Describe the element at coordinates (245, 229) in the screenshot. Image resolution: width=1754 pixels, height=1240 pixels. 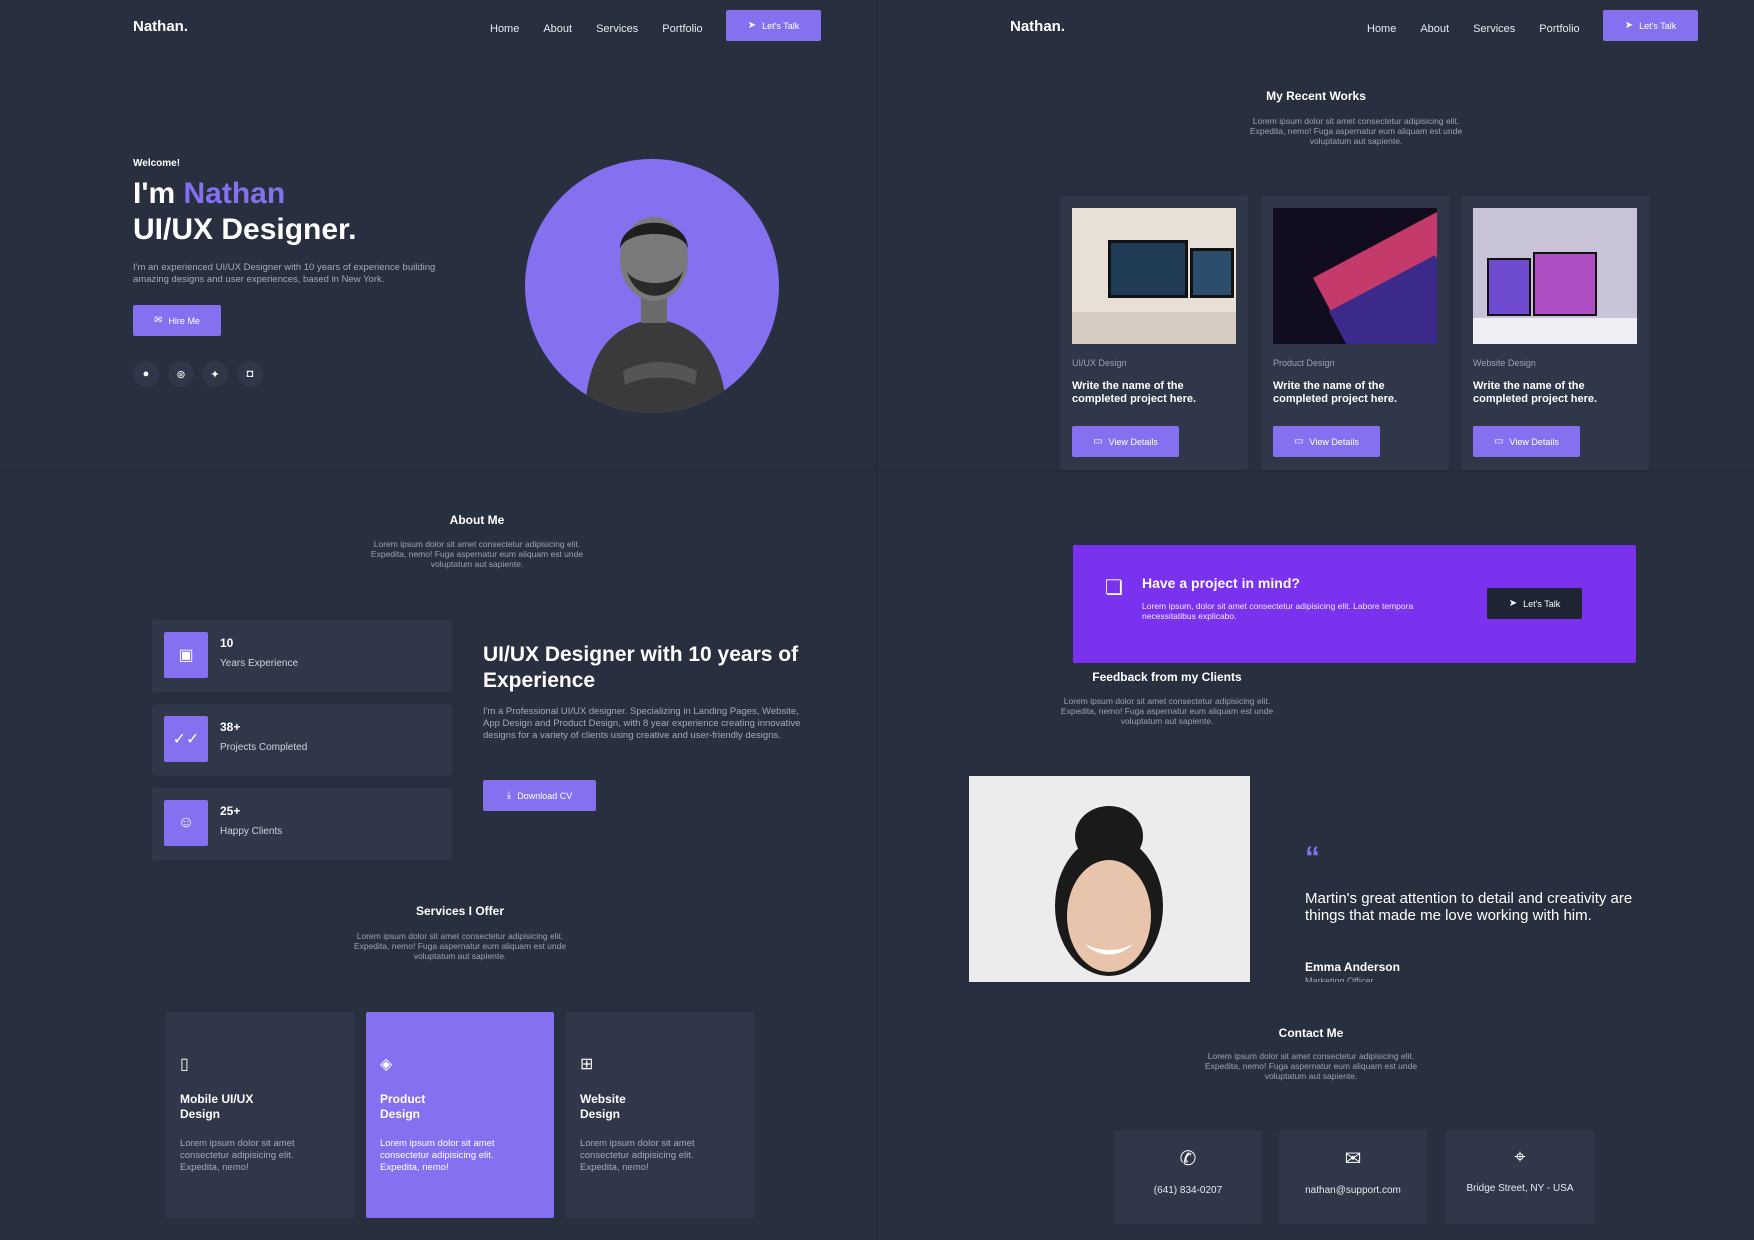
I see `hero-role: UI/UX Designer.` at that location.